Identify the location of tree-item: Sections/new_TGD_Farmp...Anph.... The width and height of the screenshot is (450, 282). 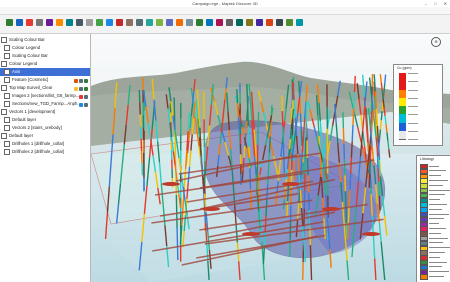
(45, 104).